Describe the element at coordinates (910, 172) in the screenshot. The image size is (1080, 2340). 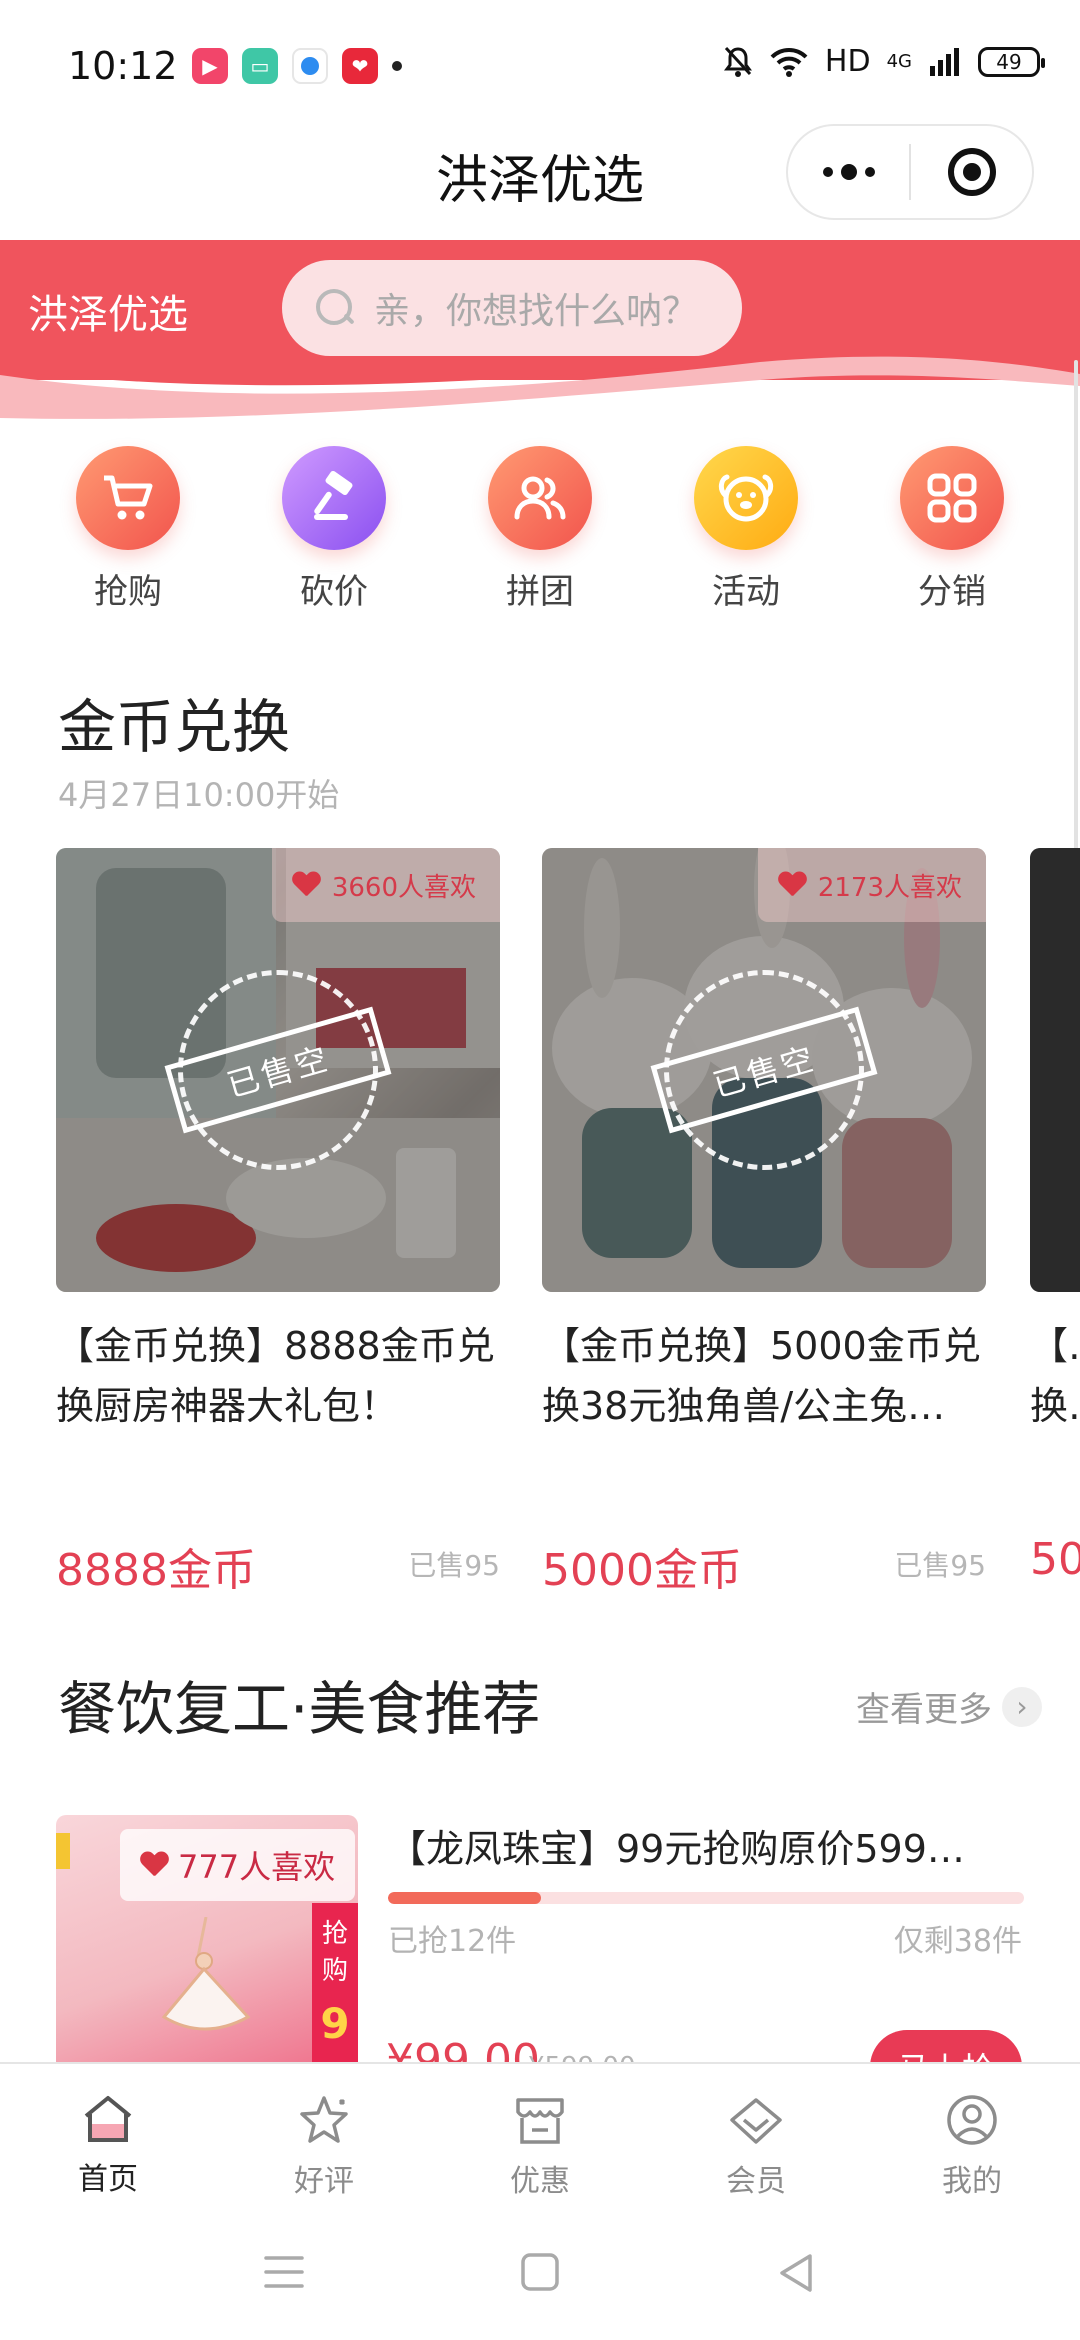
I see `mini-program-capsule` at that location.